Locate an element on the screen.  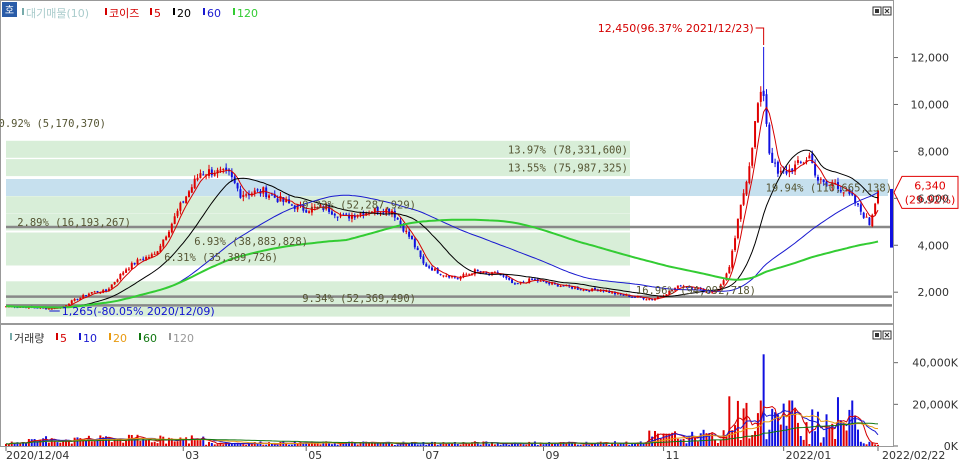
zone-label: 13.97% (78,331,600) is located at coordinates (568, 150).